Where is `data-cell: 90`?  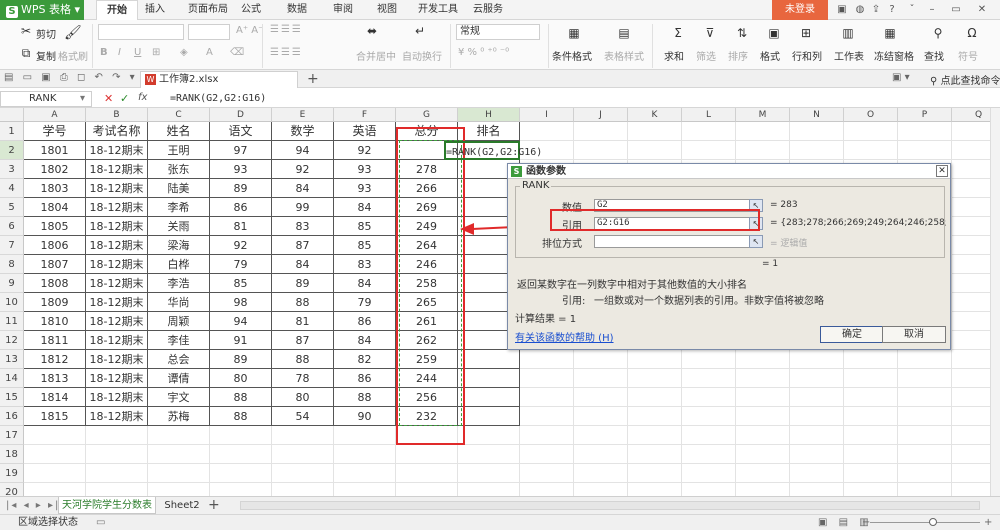 data-cell: 90 is located at coordinates (365, 416).